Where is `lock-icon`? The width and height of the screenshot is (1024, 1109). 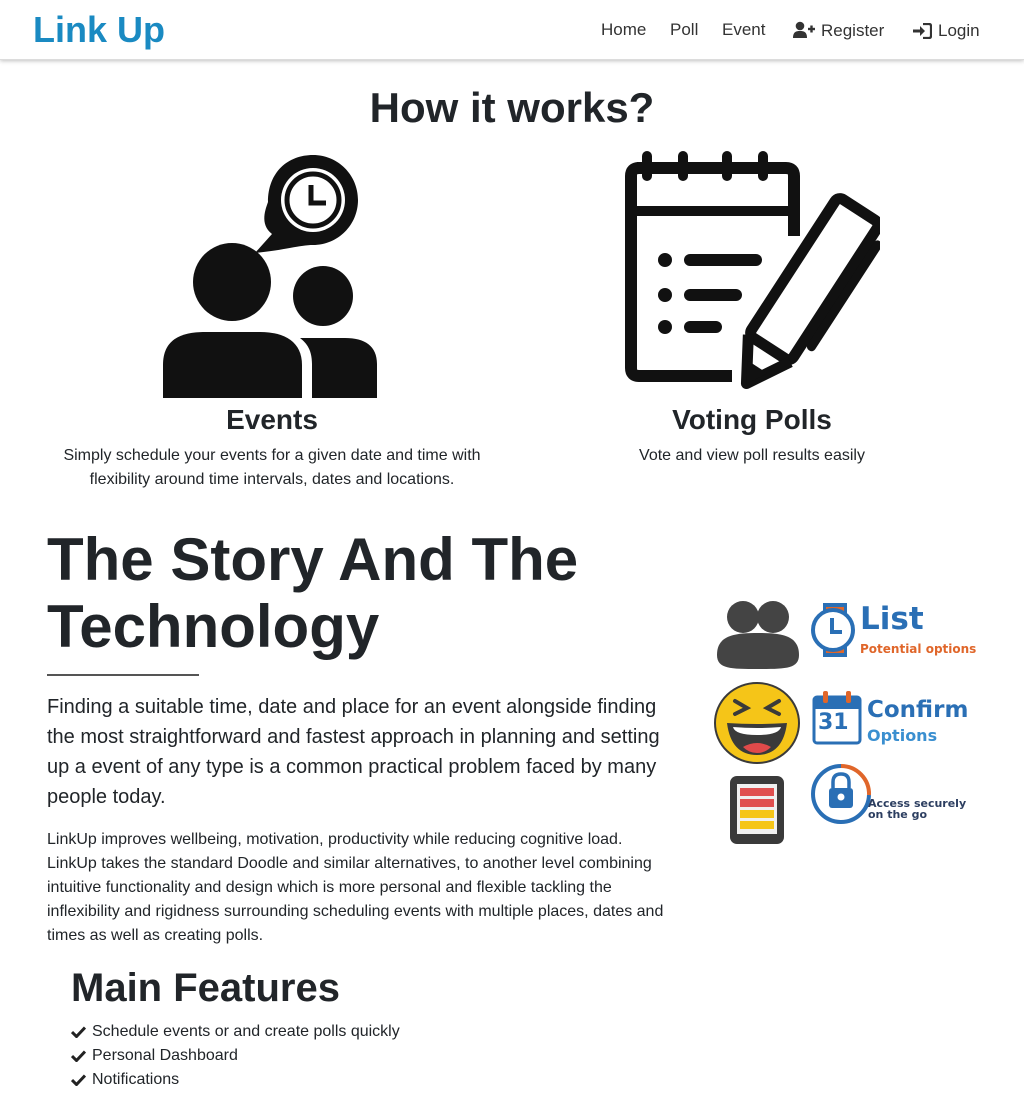
lock-icon is located at coordinates (841, 794).